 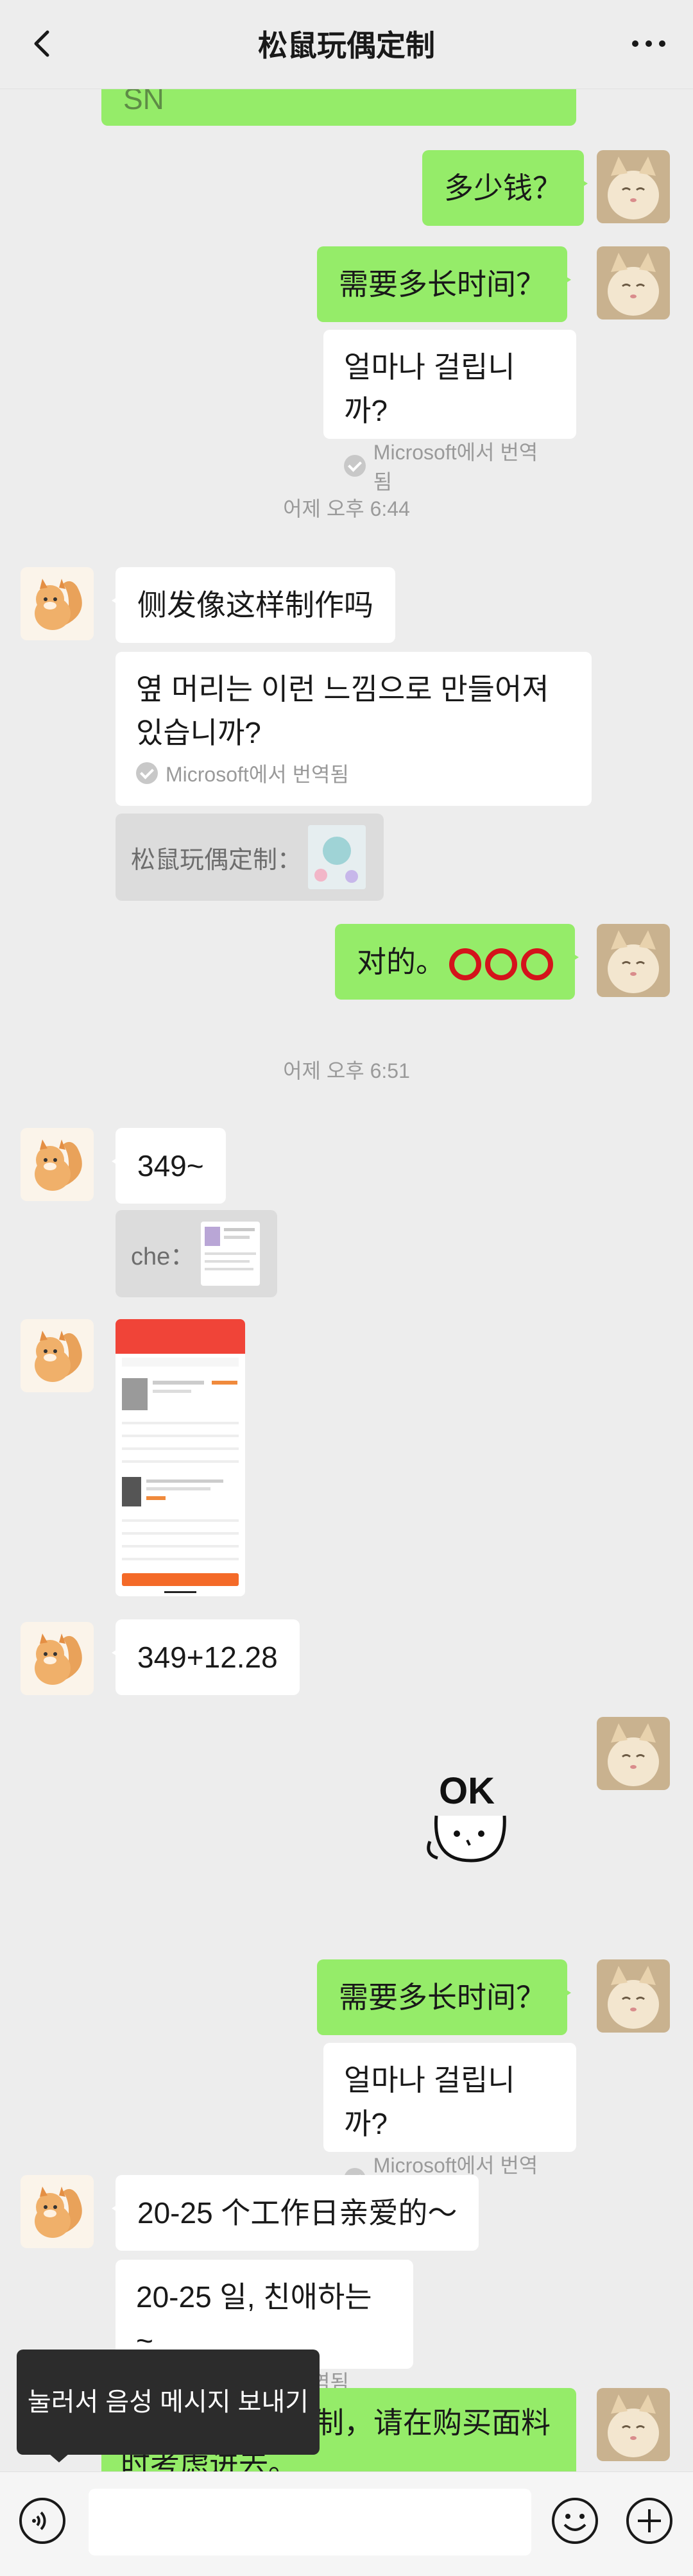 I want to click on quoted-message: 松鼠玩偶定制：, so click(x=250, y=857).